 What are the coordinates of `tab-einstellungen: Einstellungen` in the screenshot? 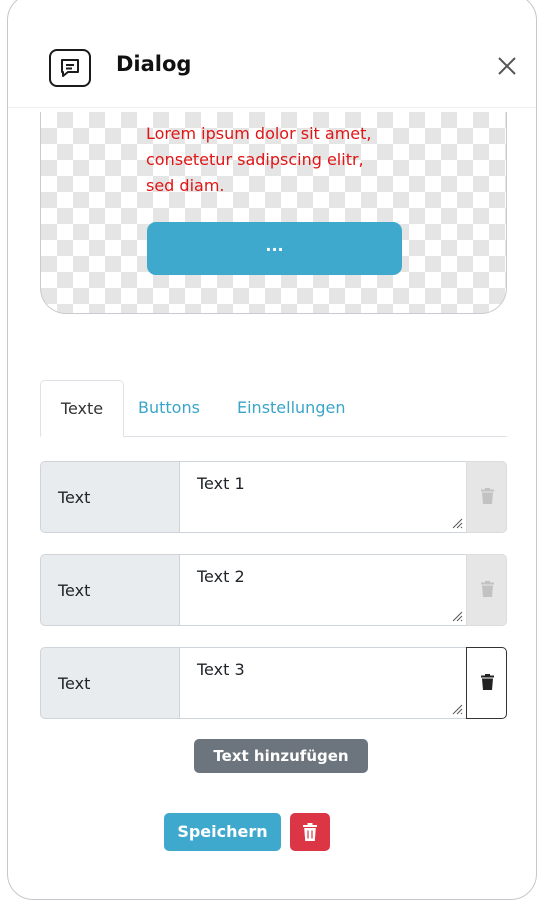 It's located at (291, 408).